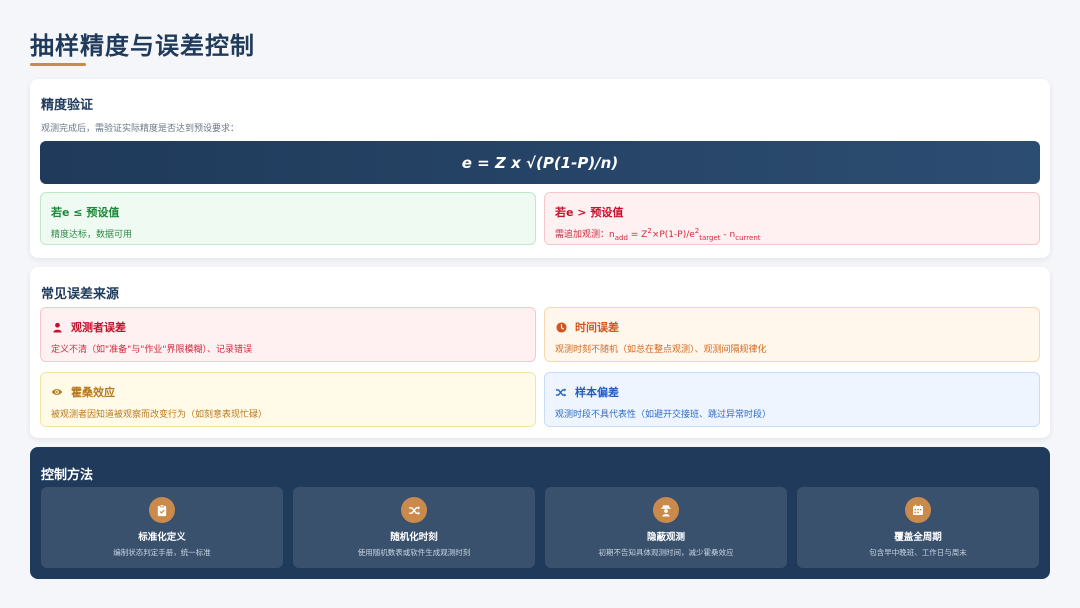 The width and height of the screenshot is (1080, 608). Describe the element at coordinates (661, 350) in the screenshot. I see `error-text: 观测时刻不随机（如总在整点观测）、观测间隔规律化` at that location.